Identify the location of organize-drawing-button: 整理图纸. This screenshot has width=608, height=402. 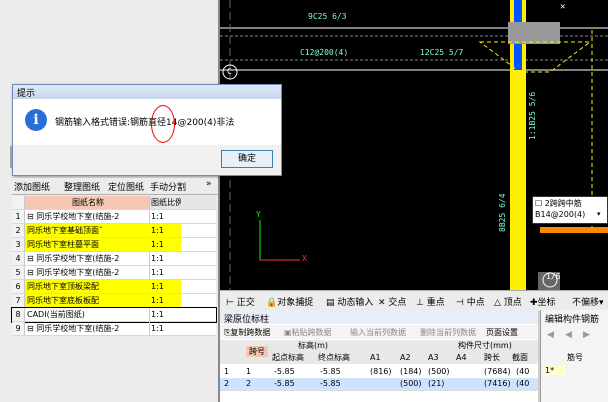
(82, 186).